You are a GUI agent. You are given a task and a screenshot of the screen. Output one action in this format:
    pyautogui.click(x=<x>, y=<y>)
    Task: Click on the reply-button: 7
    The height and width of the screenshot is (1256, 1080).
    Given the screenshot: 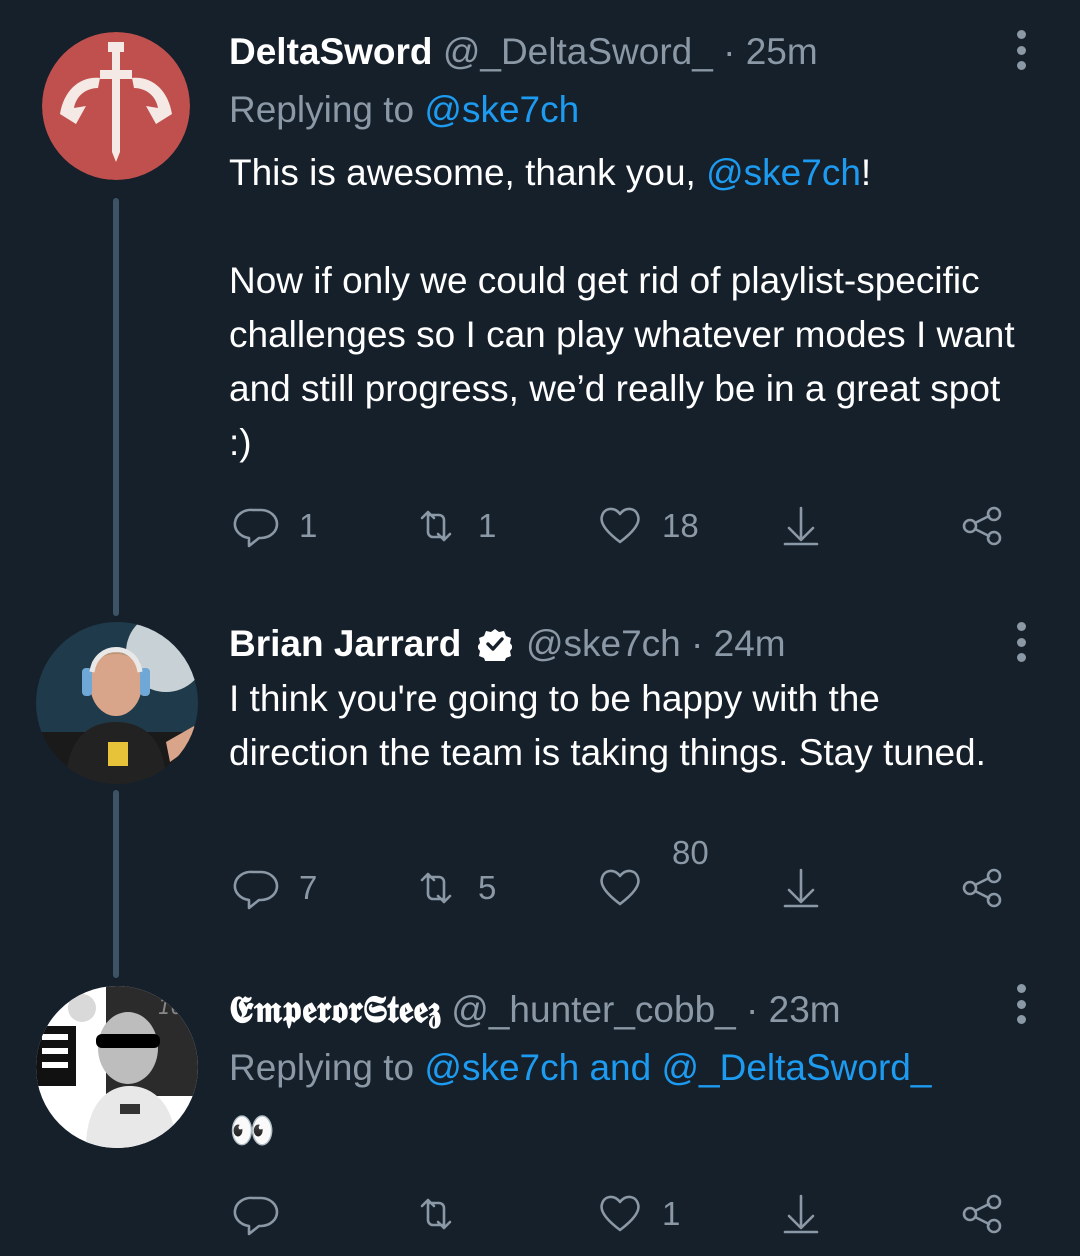 What is the action you would take?
    pyautogui.click(x=275, y=888)
    